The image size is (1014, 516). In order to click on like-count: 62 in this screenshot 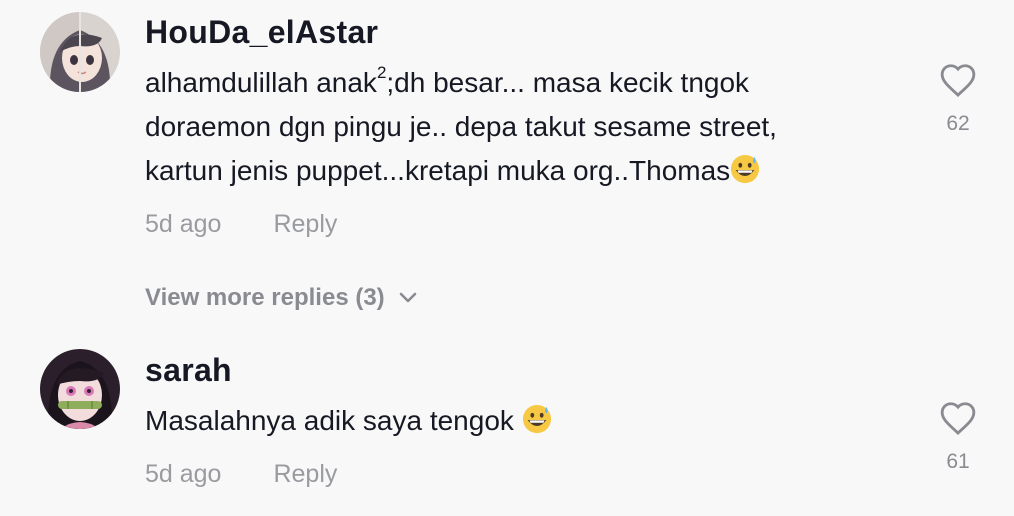, I will do `click(958, 123)`.